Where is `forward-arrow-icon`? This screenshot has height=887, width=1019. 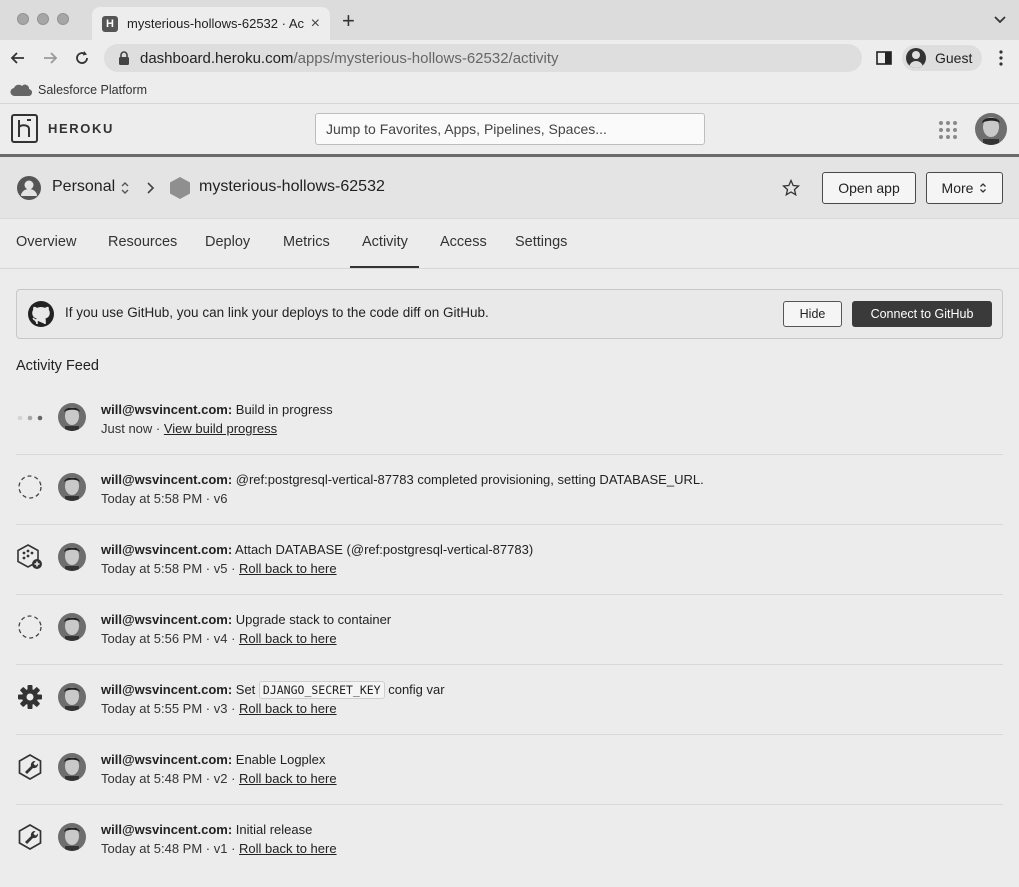
forward-arrow-icon is located at coordinates (50, 58).